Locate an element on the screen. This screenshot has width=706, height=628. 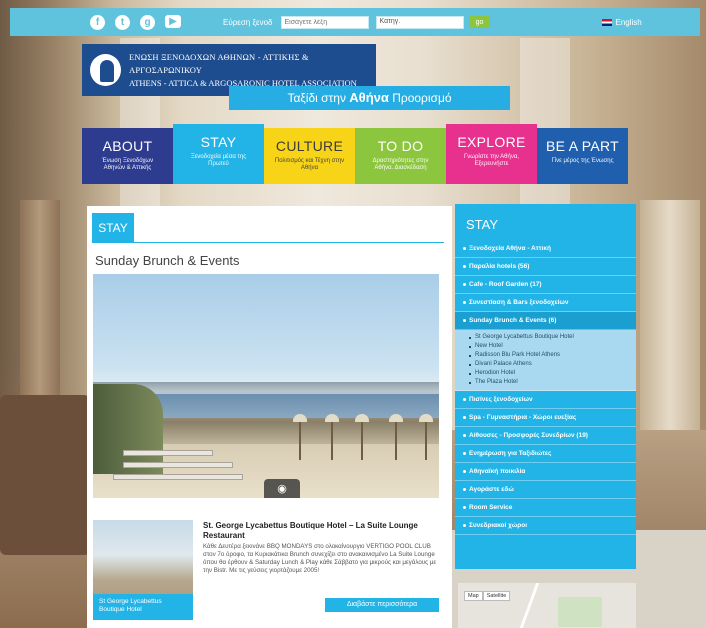
sidebar-item-sunday-brunch: Sunday Brunch & Events (6) is located at coordinates (545, 321).